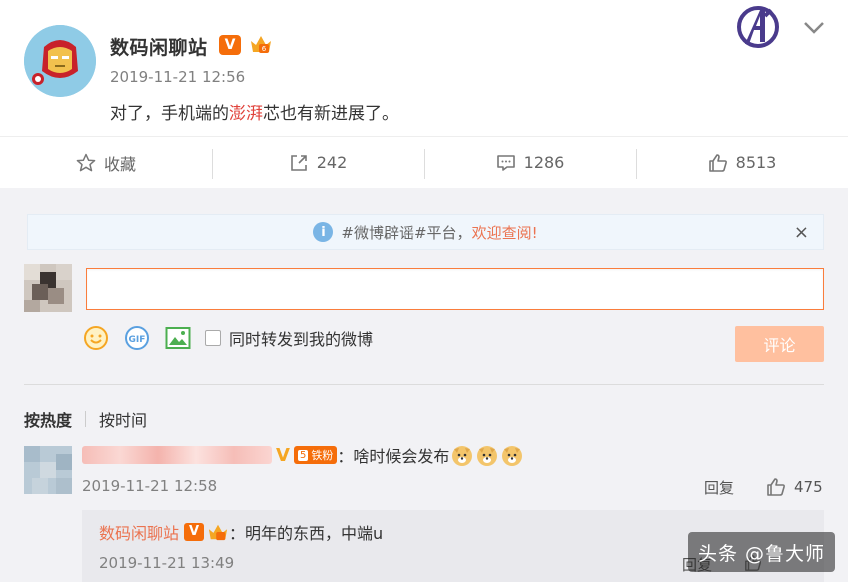 The image size is (848, 582). Describe the element at coordinates (48, 288) in the screenshot. I see `current-user-avatar` at that location.